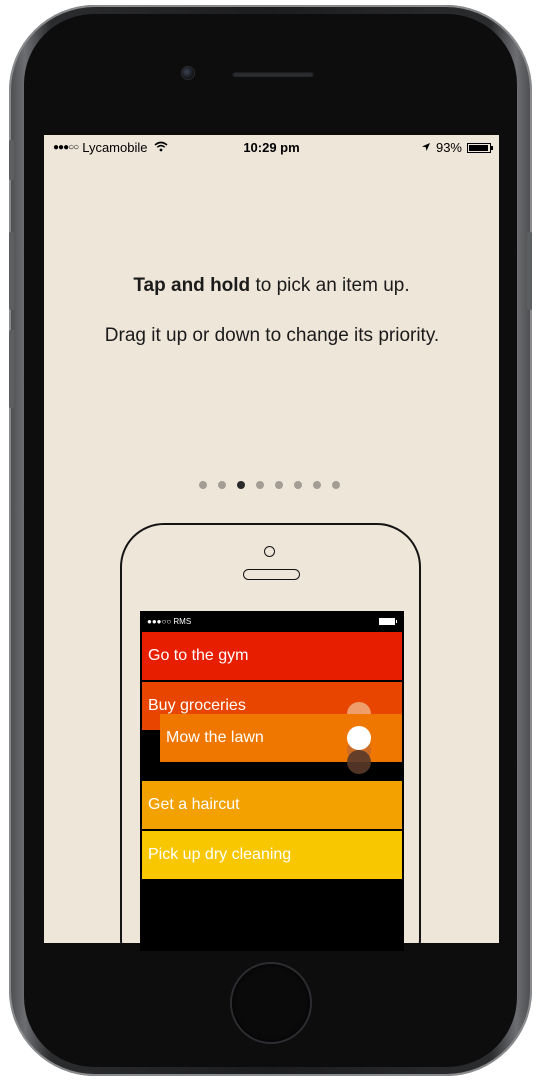 The width and height of the screenshot is (540, 1081). I want to click on volume-up-button, so click(11, 271).